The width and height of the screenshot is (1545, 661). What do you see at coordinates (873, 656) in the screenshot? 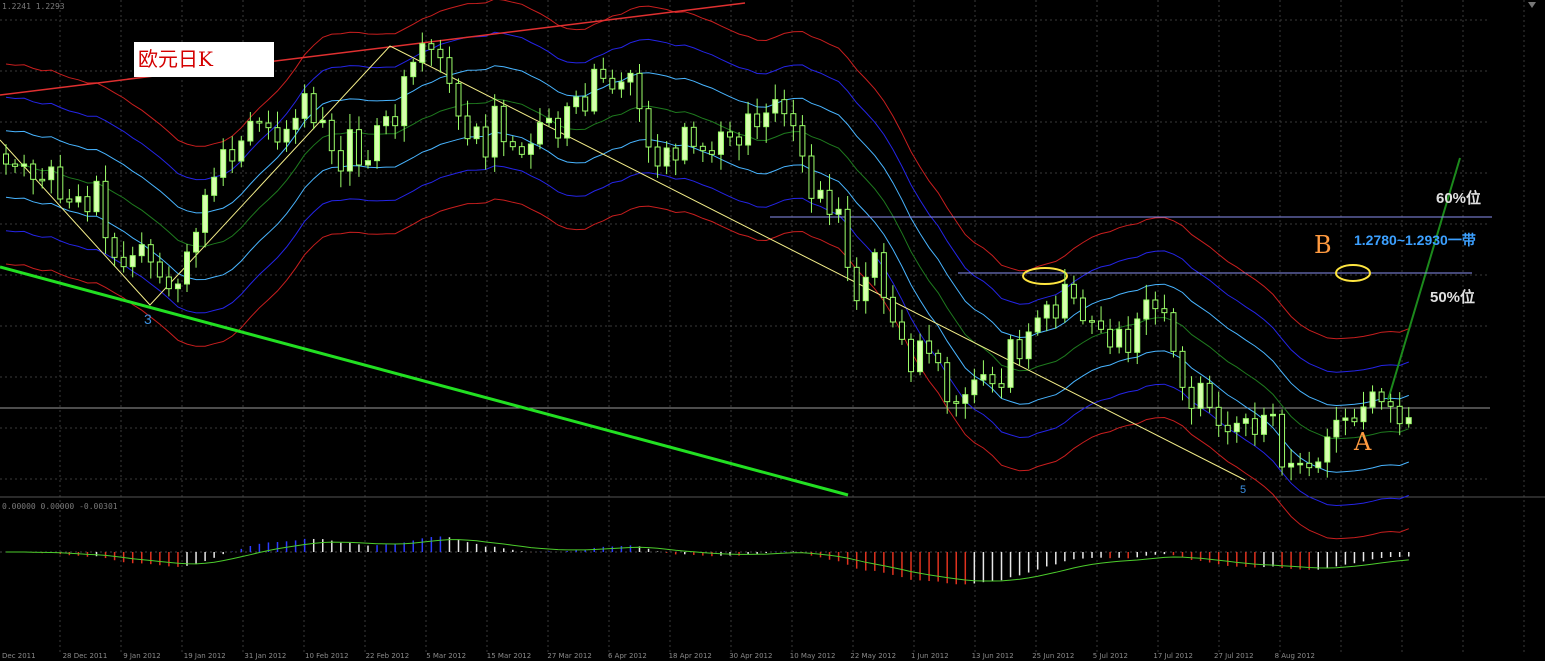
I see `x-axis-date: 22 May 2012` at bounding box center [873, 656].